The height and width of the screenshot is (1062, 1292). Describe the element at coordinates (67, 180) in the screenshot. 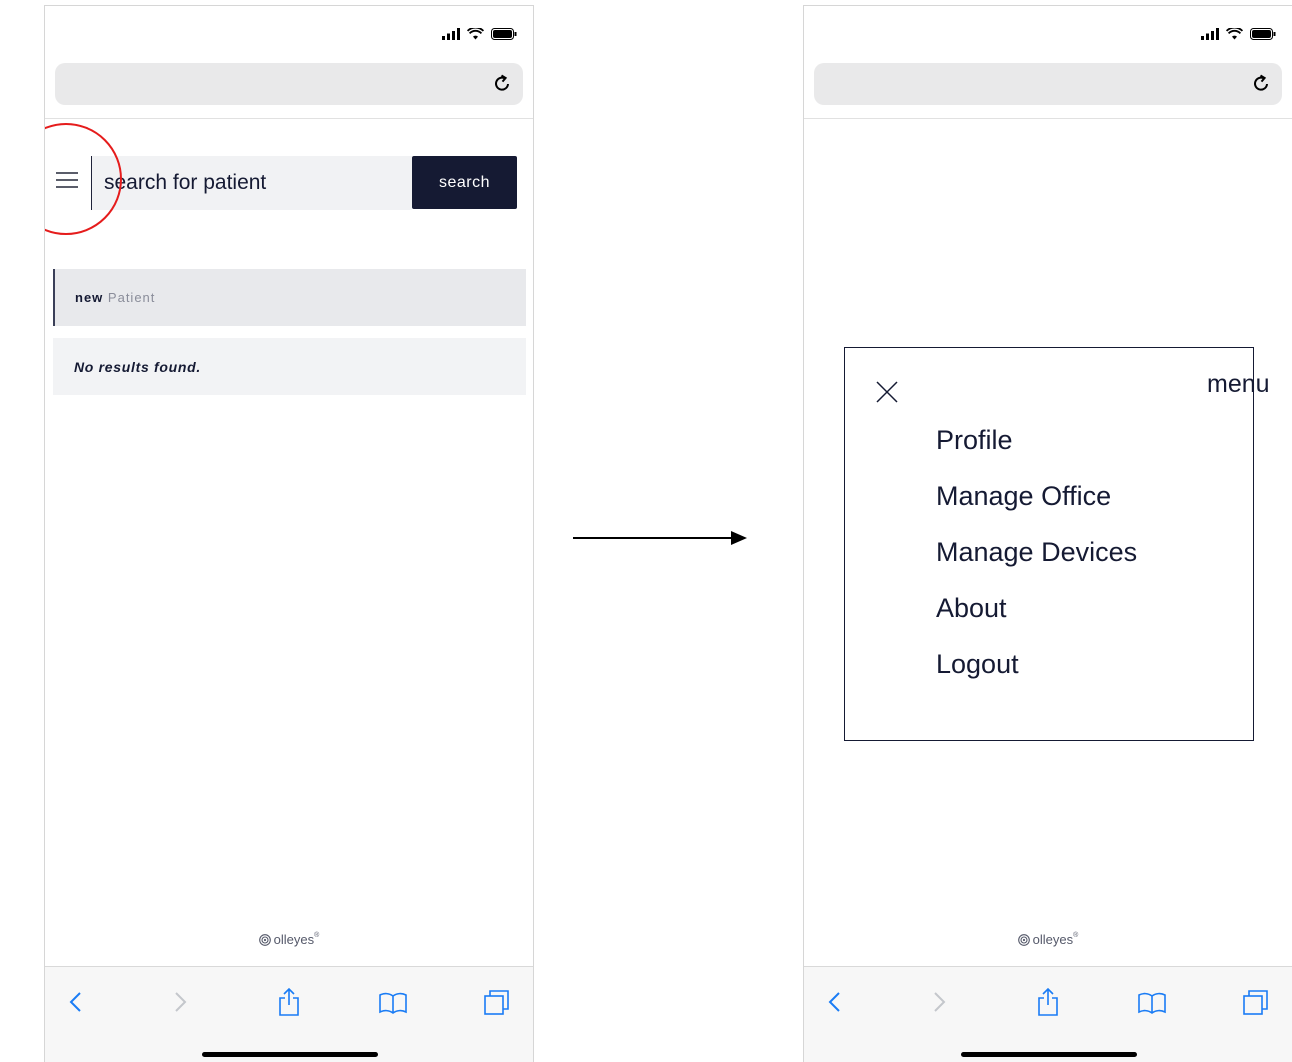

I see `hamburger-icon` at that location.